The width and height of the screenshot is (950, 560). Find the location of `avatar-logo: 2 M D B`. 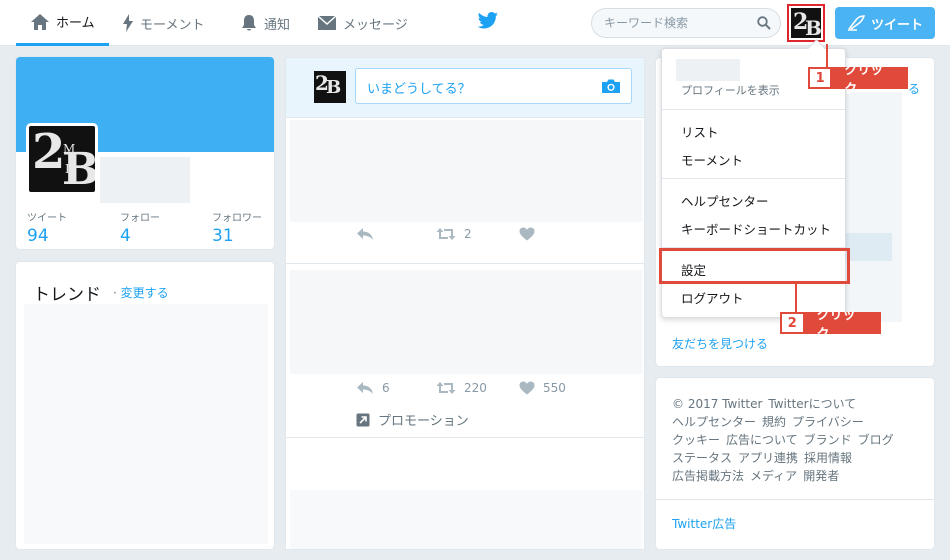

avatar-logo: 2 M D B is located at coordinates (62, 159).